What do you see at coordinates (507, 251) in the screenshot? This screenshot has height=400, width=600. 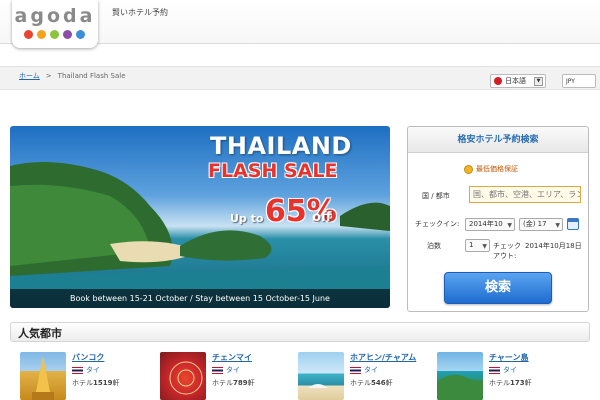 I see `checkout-label: チェック アウト:` at bounding box center [507, 251].